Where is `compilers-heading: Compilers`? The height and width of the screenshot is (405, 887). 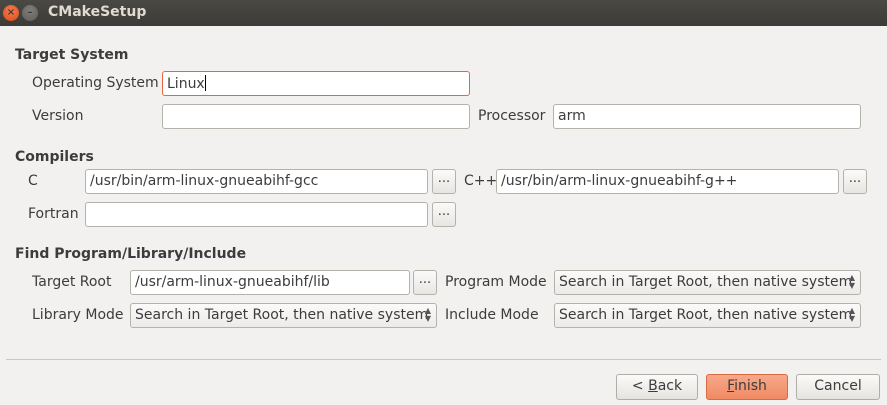 compilers-heading: Compilers is located at coordinates (54, 157).